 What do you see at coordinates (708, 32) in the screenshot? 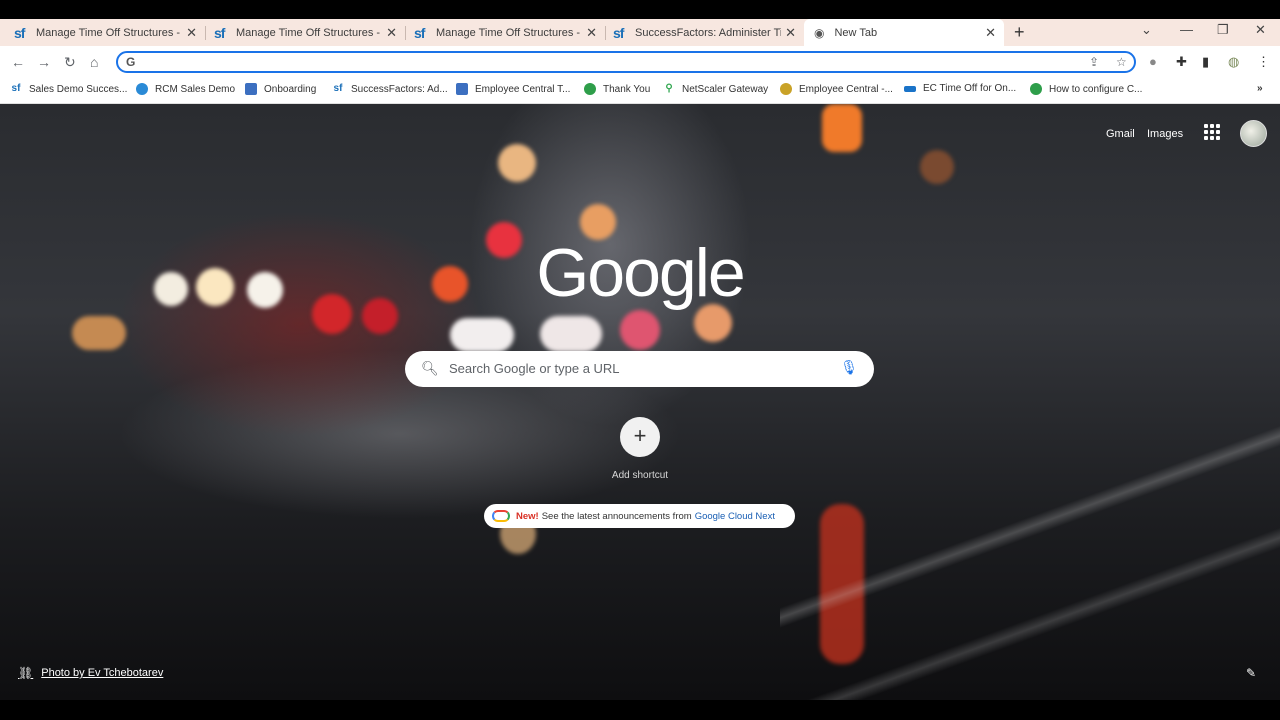
I see `tab-title: SuccessFactors: Administer Time` at bounding box center [708, 32].